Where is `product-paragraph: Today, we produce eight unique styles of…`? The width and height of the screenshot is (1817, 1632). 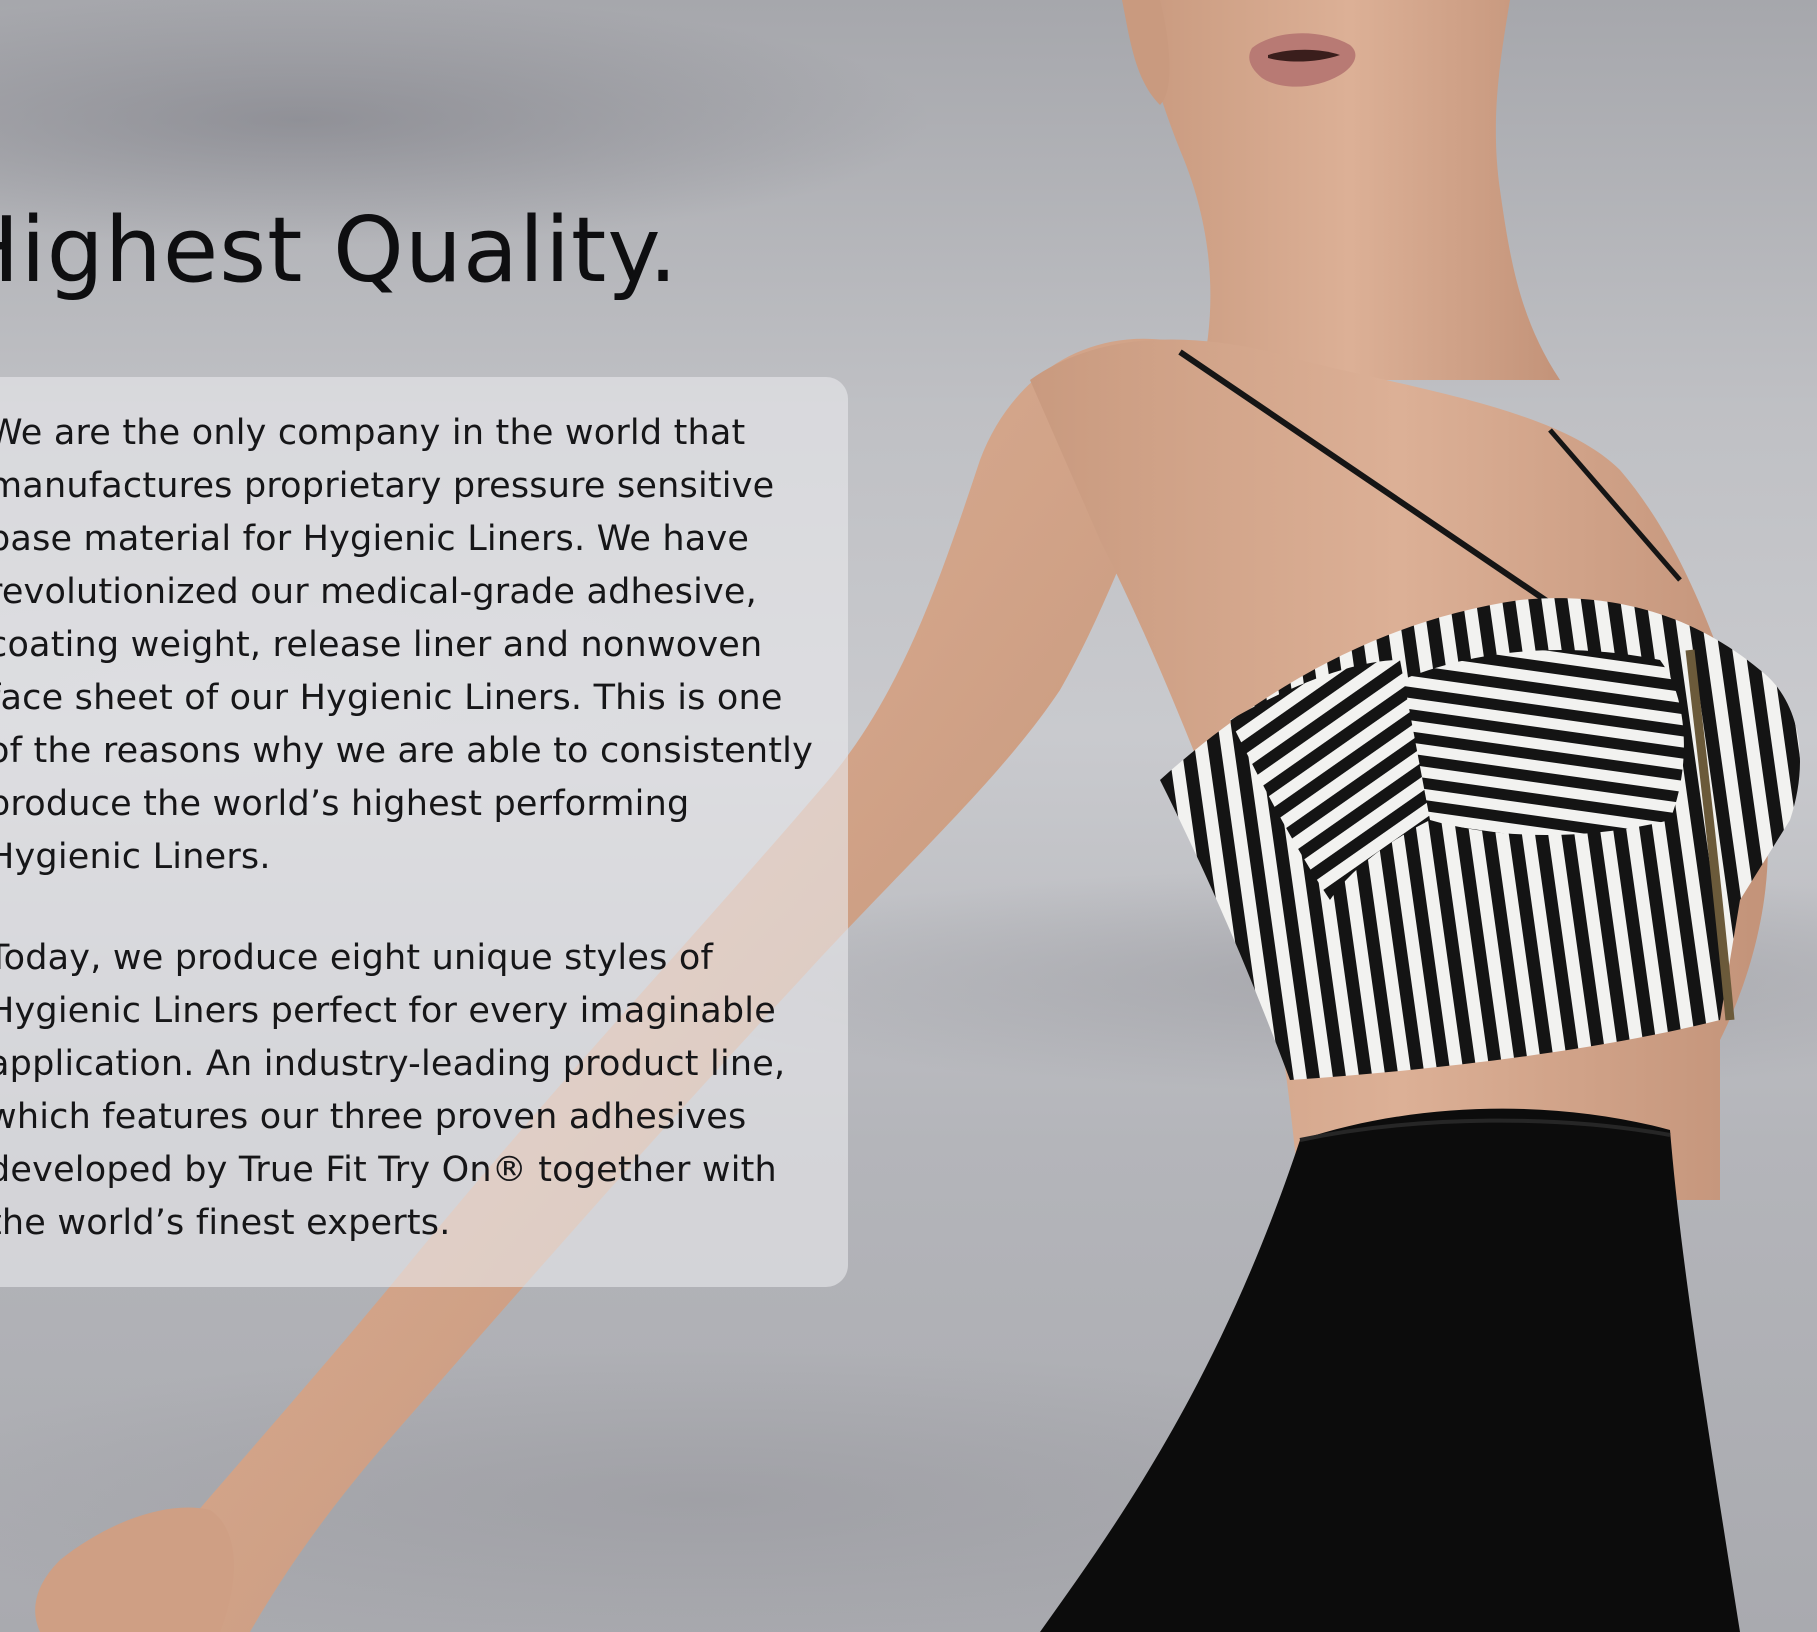 product-paragraph: Today, we produce eight unique styles of… is located at coordinates (393, 1090).